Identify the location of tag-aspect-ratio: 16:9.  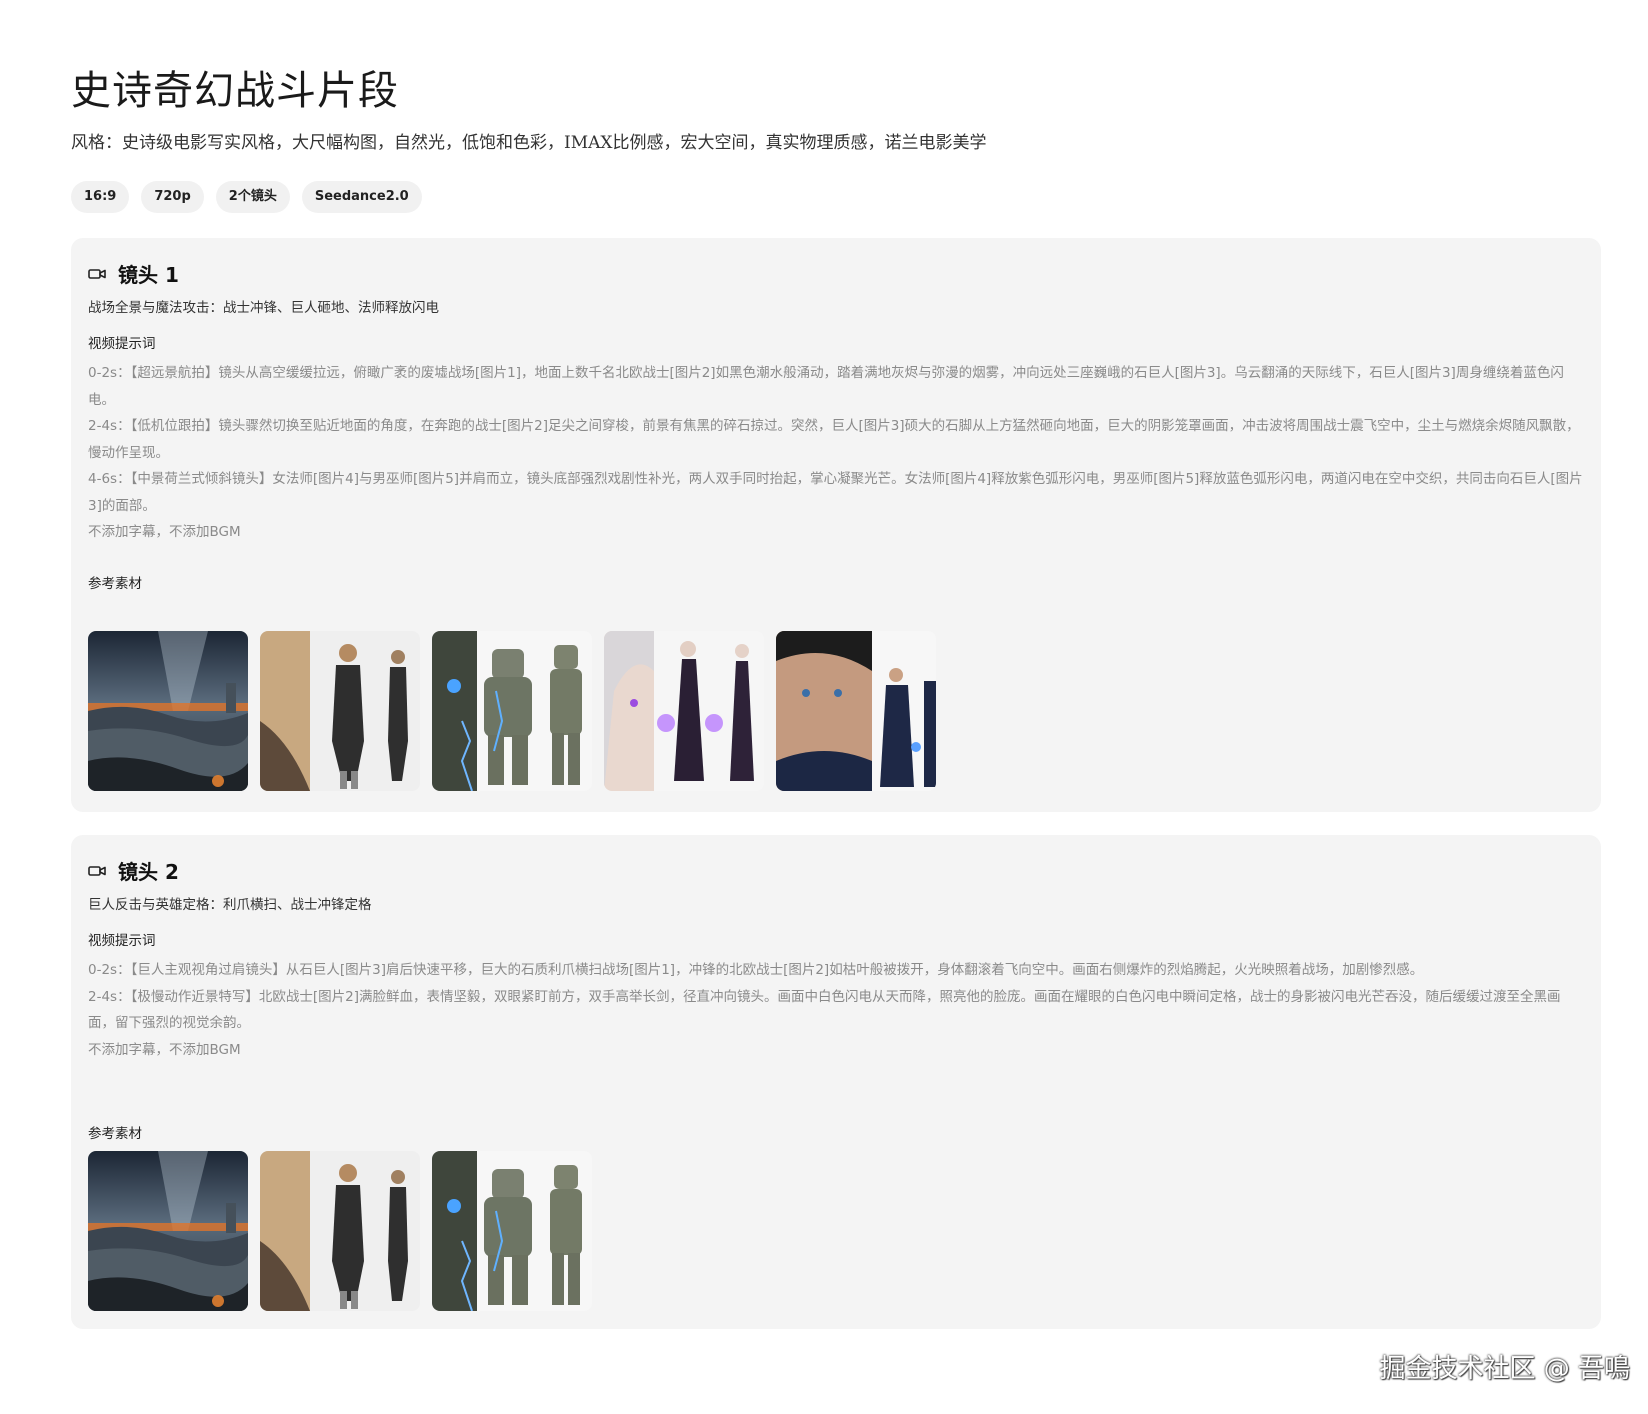
(100, 197).